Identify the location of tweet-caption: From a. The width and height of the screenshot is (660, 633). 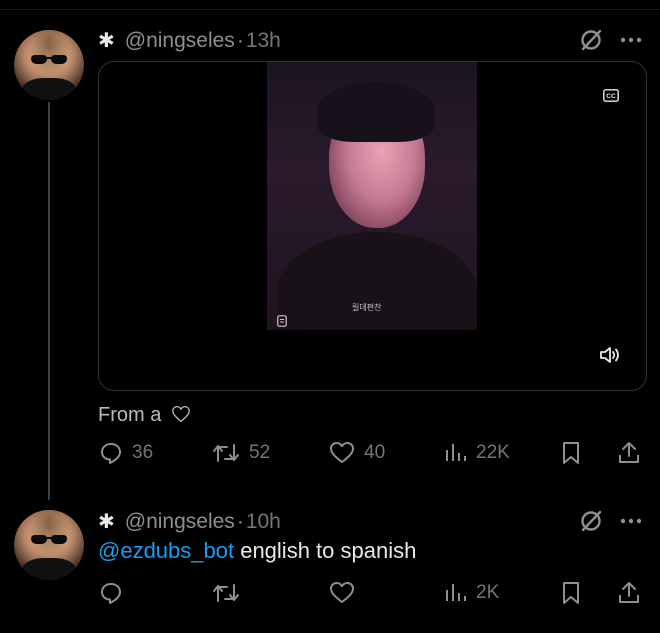
(144, 415).